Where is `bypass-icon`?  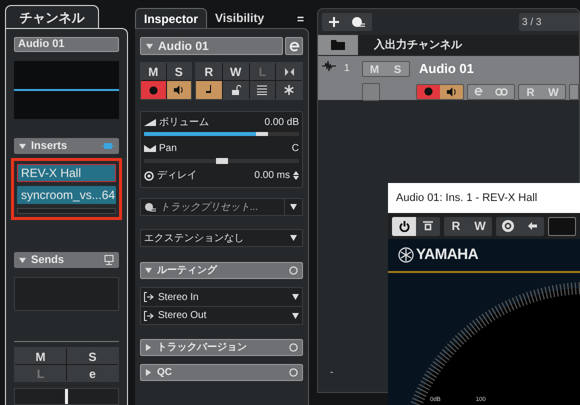
bypass-icon is located at coordinates (428, 226).